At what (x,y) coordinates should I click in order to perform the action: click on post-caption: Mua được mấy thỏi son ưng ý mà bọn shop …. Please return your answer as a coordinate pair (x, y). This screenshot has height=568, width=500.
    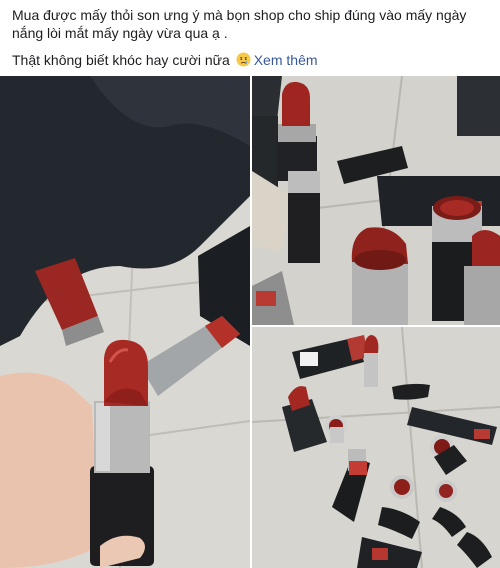
    Looking at the image, I should click on (239, 24).